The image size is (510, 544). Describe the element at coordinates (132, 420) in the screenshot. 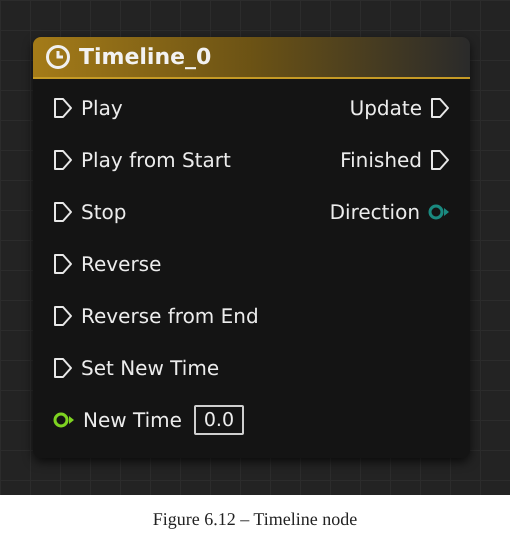

I see `pin-label: New Time` at that location.